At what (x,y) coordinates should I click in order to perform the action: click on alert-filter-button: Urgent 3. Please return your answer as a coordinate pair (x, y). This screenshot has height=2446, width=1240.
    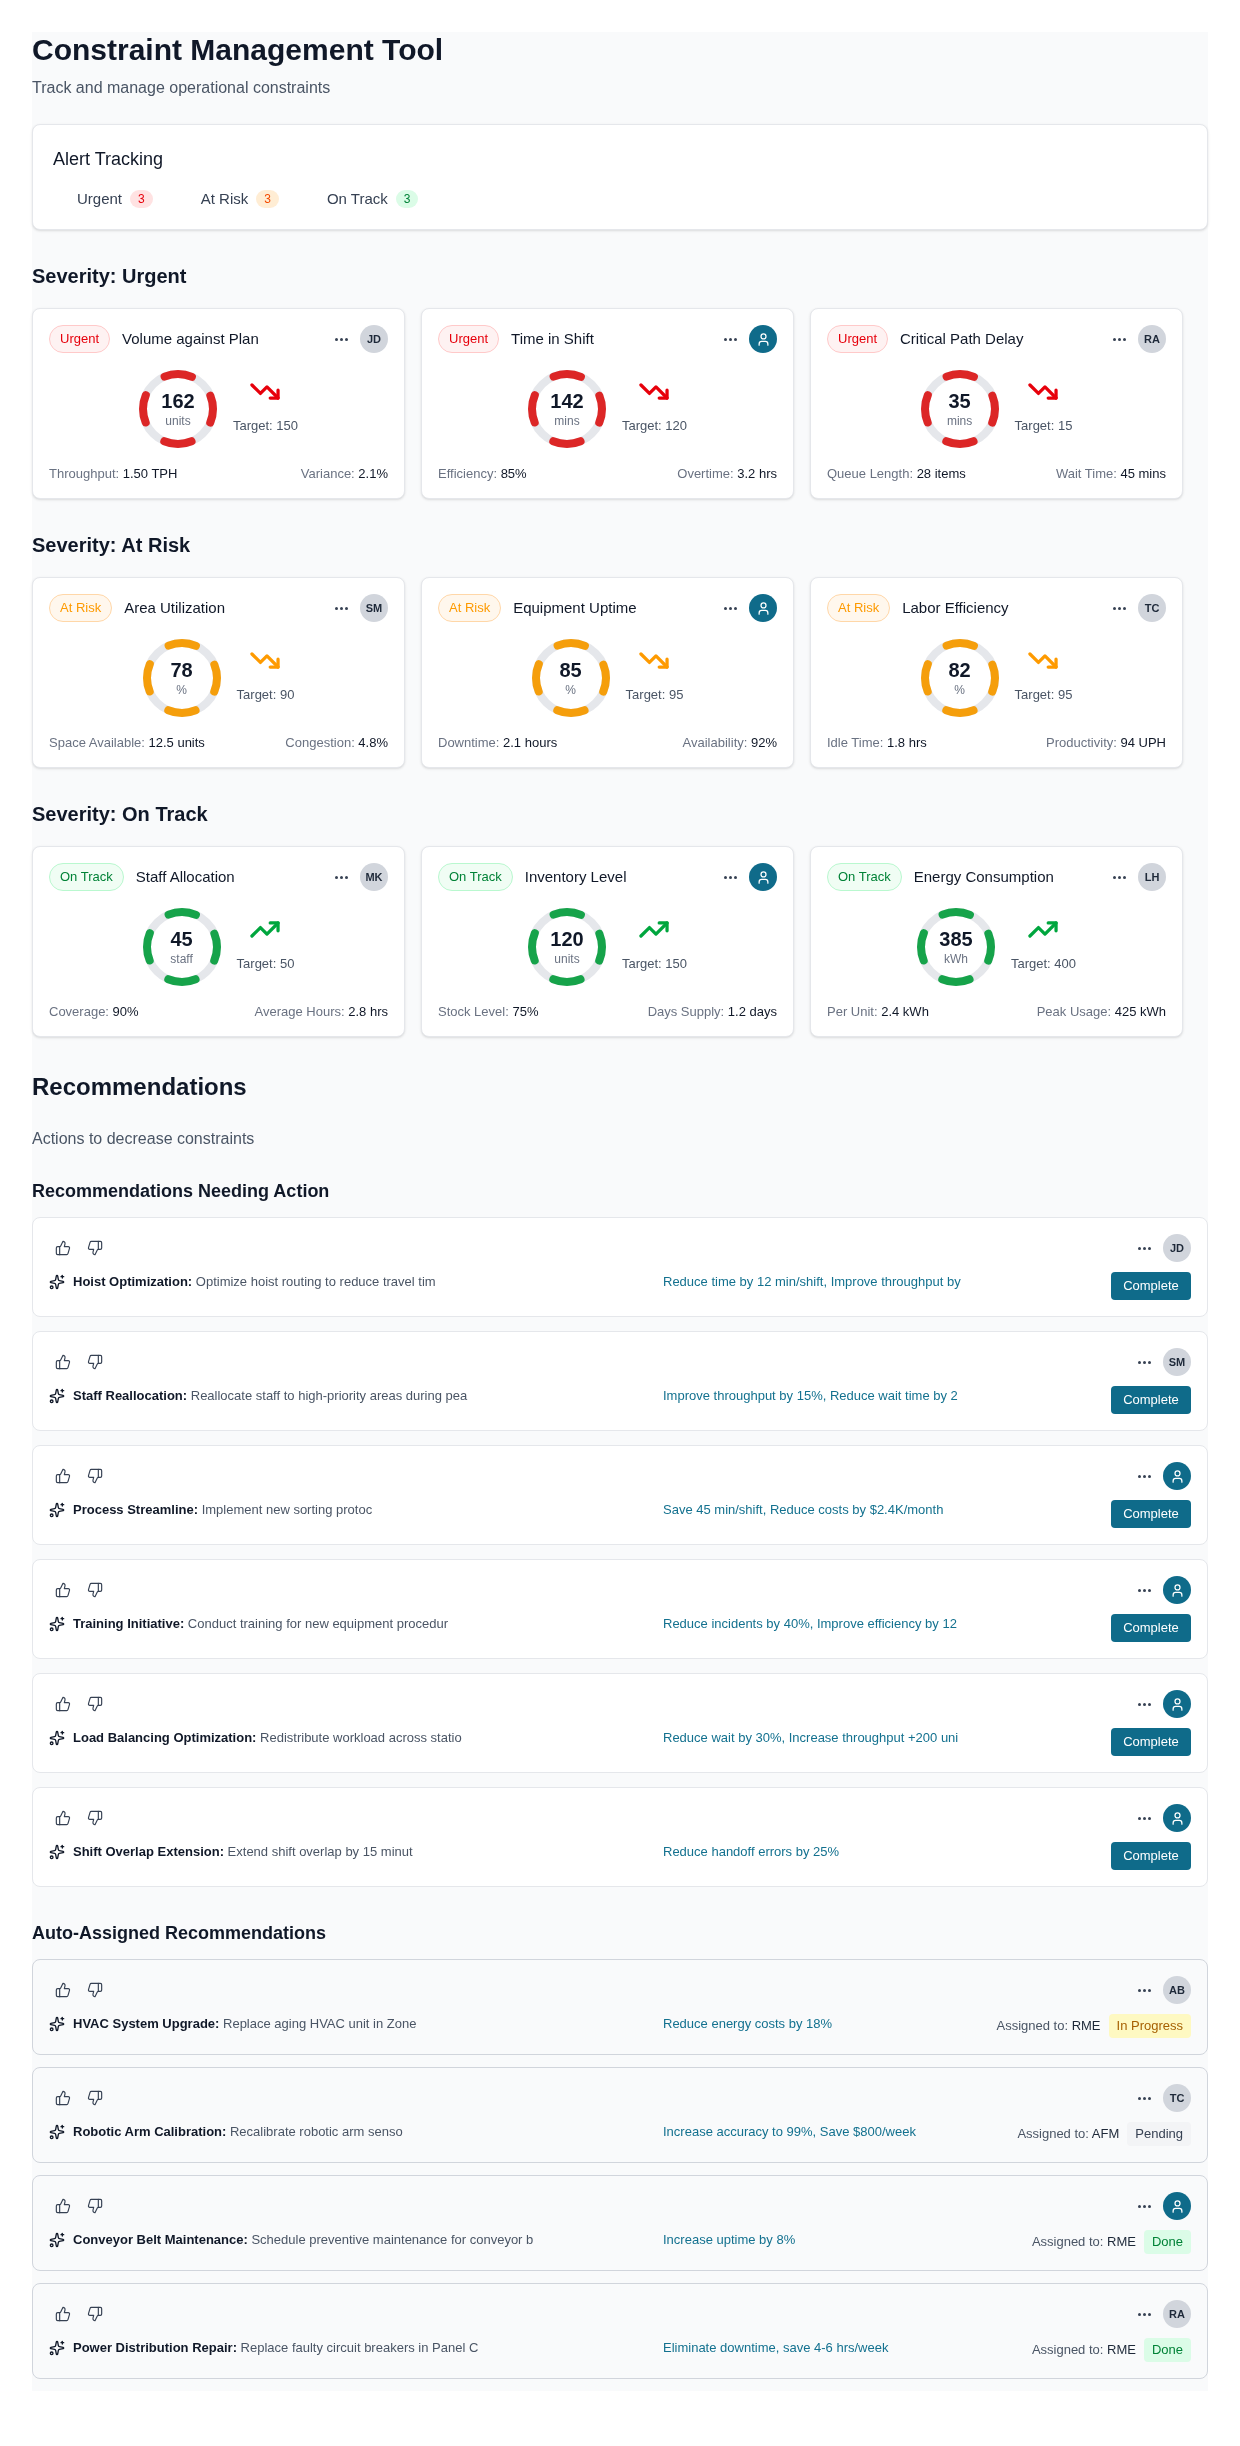
    Looking at the image, I should click on (115, 199).